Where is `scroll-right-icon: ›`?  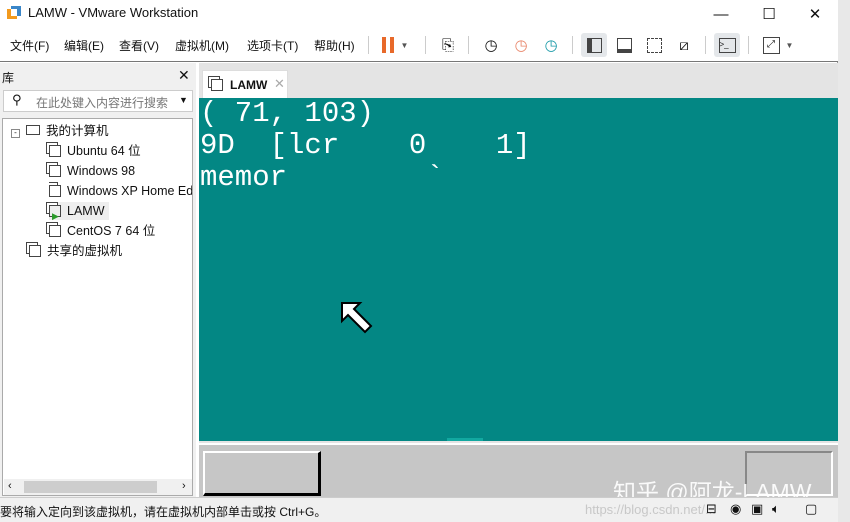 scroll-right-icon: › is located at coordinates (184, 486).